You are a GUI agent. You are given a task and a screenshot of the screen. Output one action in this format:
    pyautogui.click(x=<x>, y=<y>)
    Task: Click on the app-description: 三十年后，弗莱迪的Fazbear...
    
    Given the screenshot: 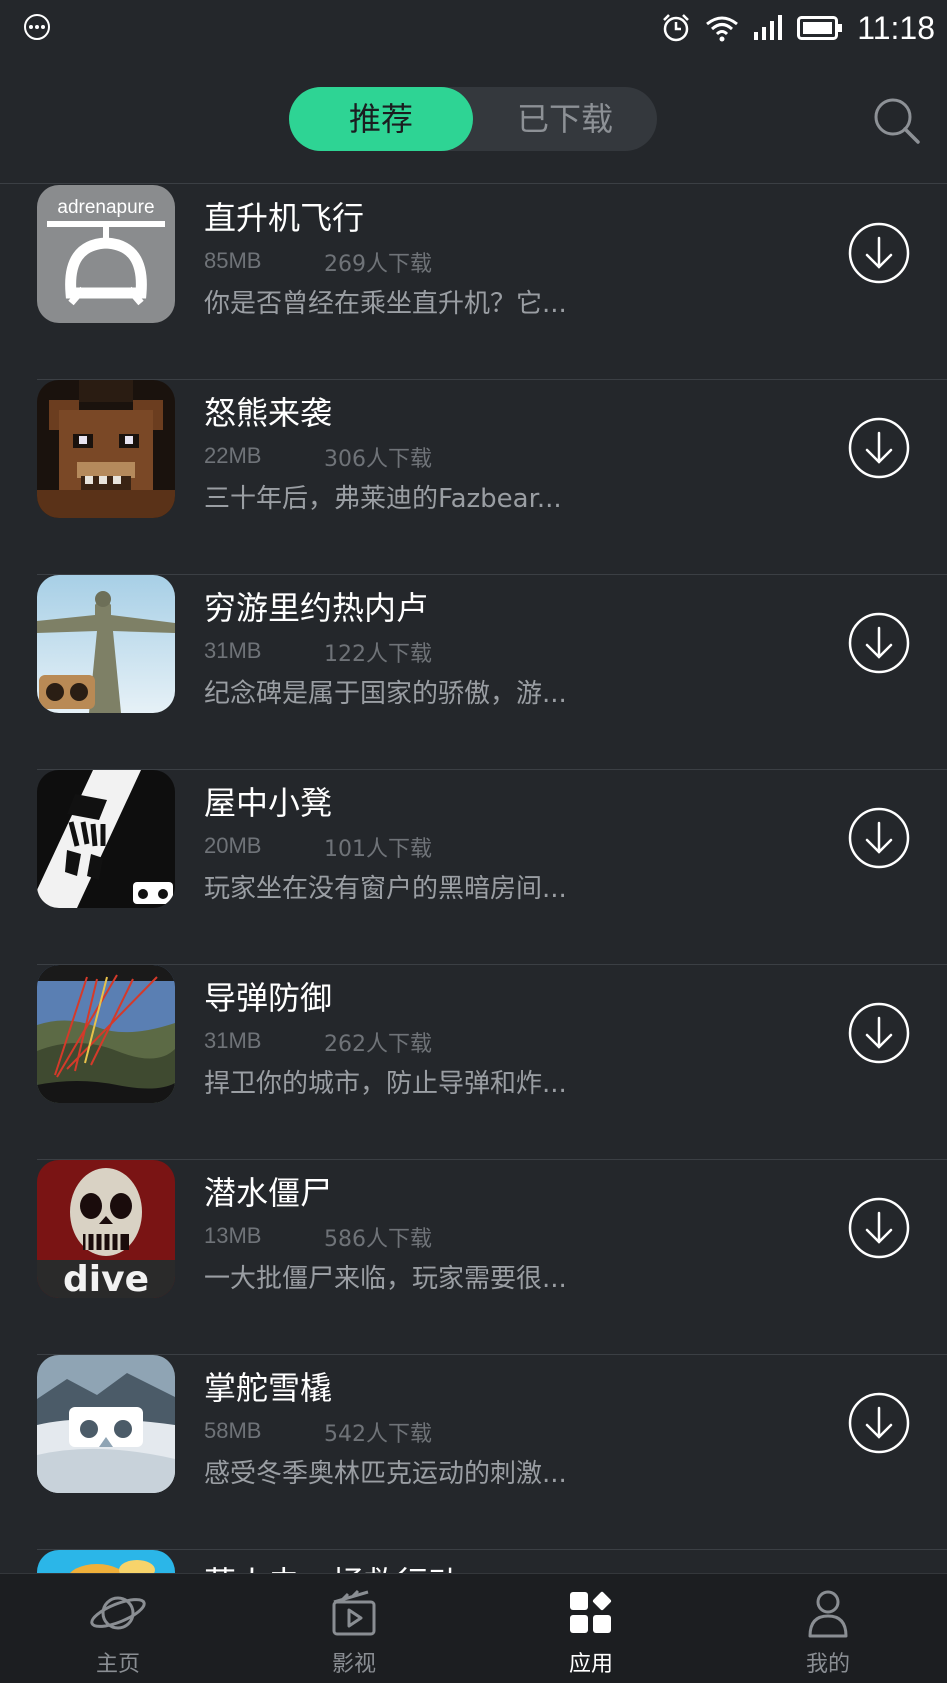 What is the action you would take?
    pyautogui.click(x=383, y=499)
    